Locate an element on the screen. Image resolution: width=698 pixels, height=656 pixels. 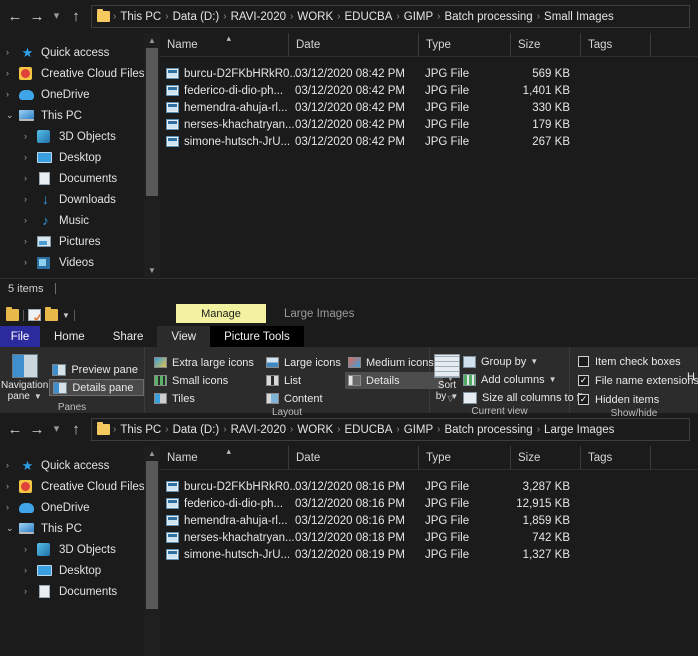
contextual-tab-manage: Manage is located at coordinates (221, 313).